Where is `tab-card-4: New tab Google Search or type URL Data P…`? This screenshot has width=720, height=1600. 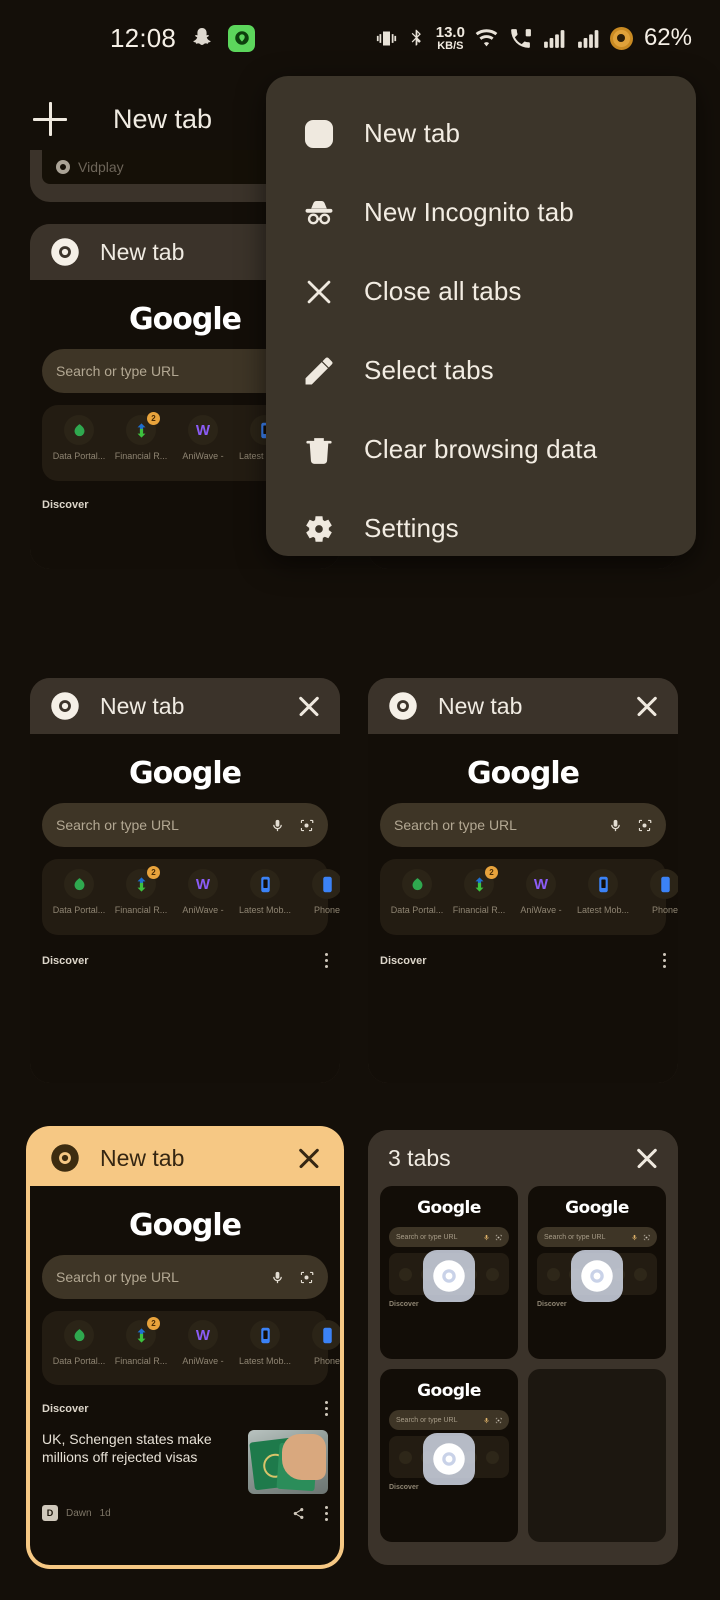
tab-card-4: New tab Google Search or type URL Data P… is located at coordinates (523, 880).